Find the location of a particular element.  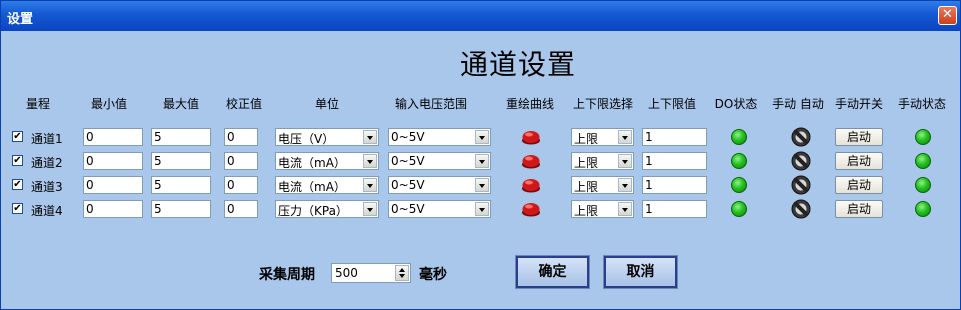

channel-row: ✔ 通道2 0 5 0 电流（mA） 0~5V 上限 1 启动 is located at coordinates (480, 162).